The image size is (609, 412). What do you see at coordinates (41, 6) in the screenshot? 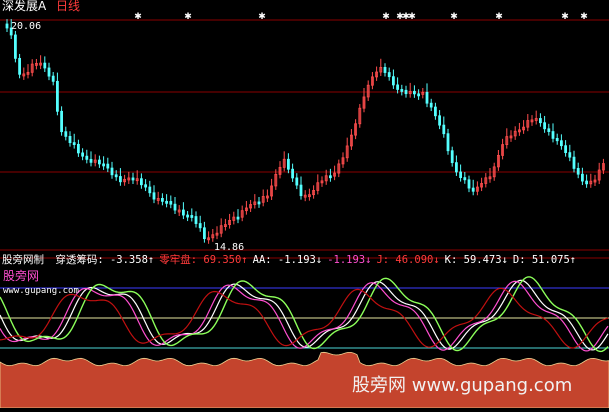
I see `chart-title: 深发展A 日线` at bounding box center [41, 6].